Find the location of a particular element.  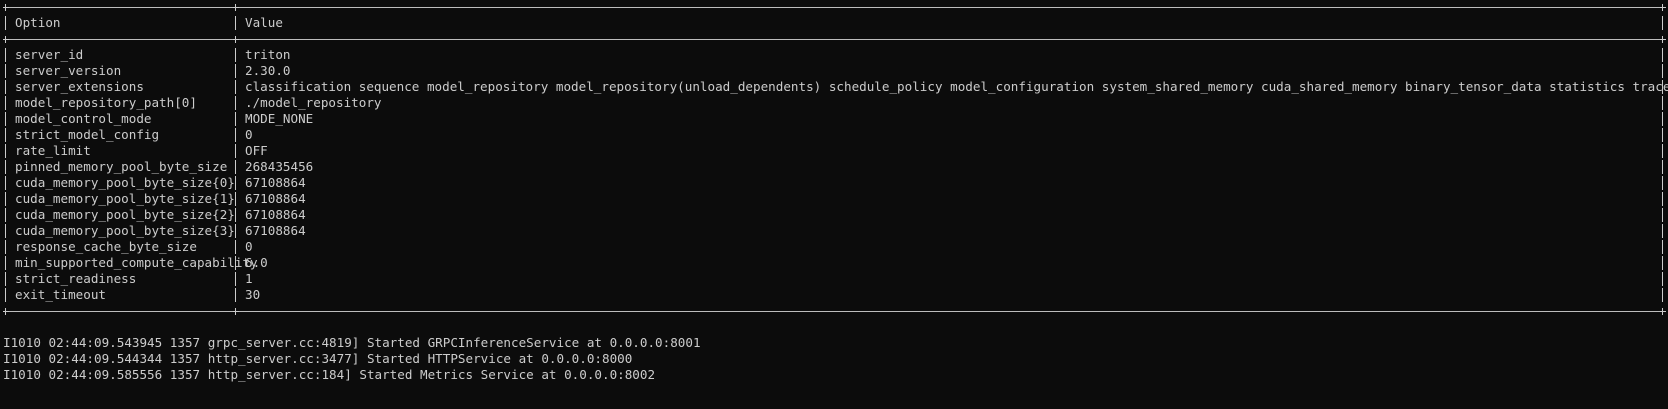

option-name: cuda_memory_pool_byte_size{0} is located at coordinates (125, 182).